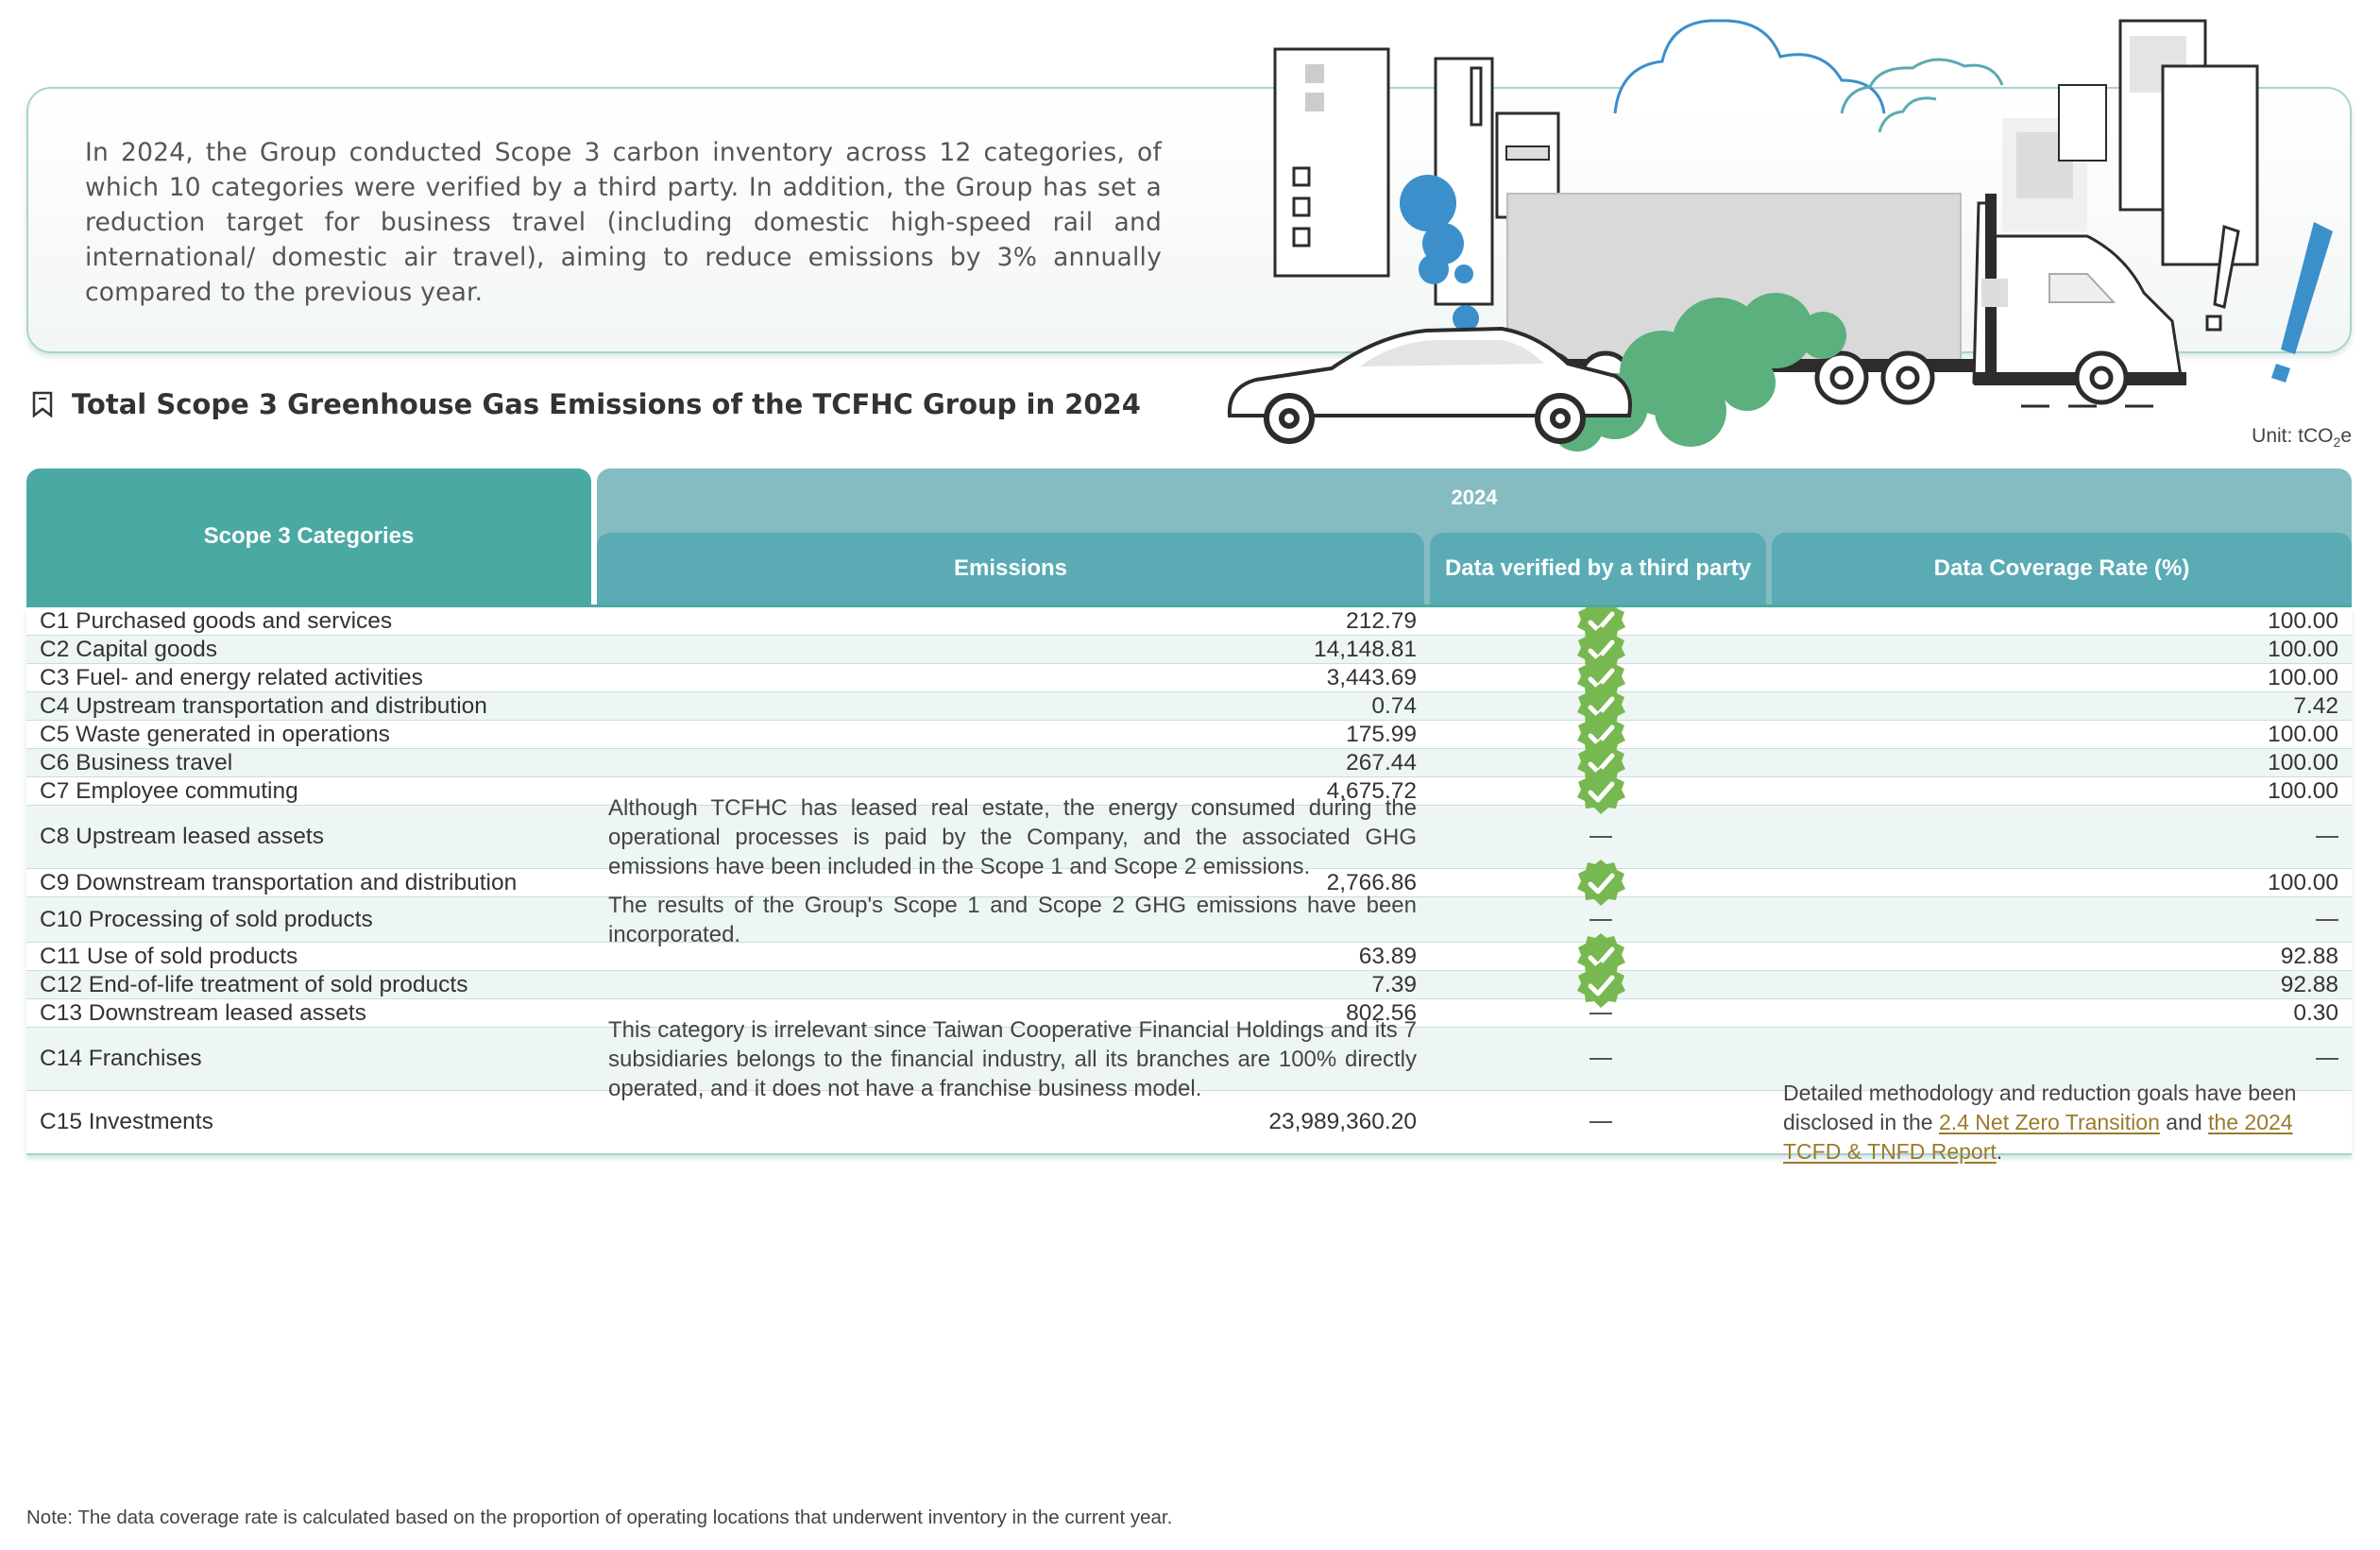 Image resolution: width=2380 pixels, height=1550 pixels. I want to click on header-emissions: Emissions, so click(1010, 569).